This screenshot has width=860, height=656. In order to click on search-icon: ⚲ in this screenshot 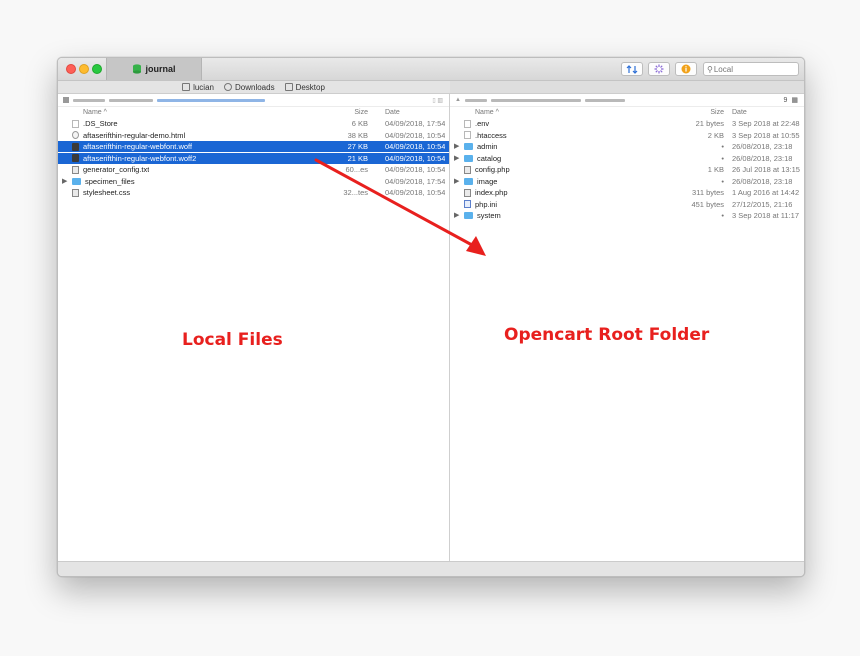, I will do `click(710, 69)`.